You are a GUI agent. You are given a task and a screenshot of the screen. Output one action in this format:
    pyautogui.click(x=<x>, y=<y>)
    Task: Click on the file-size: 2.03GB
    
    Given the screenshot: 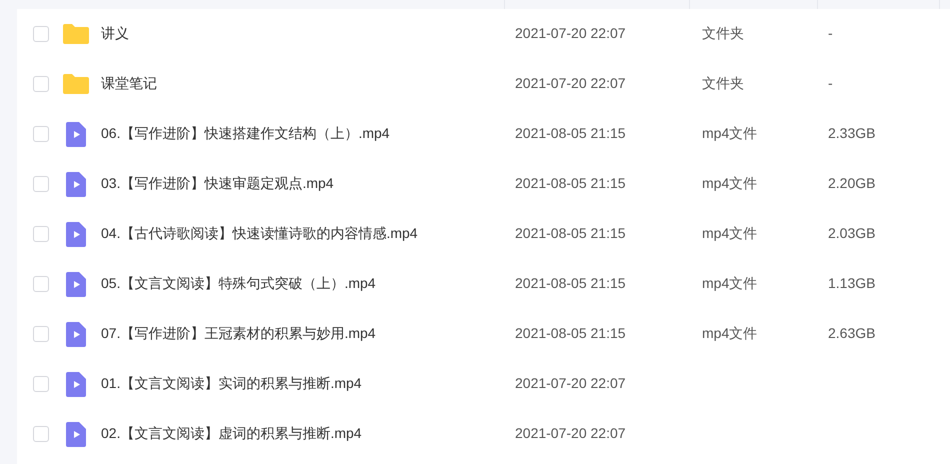 What is the action you would take?
    pyautogui.click(x=852, y=233)
    